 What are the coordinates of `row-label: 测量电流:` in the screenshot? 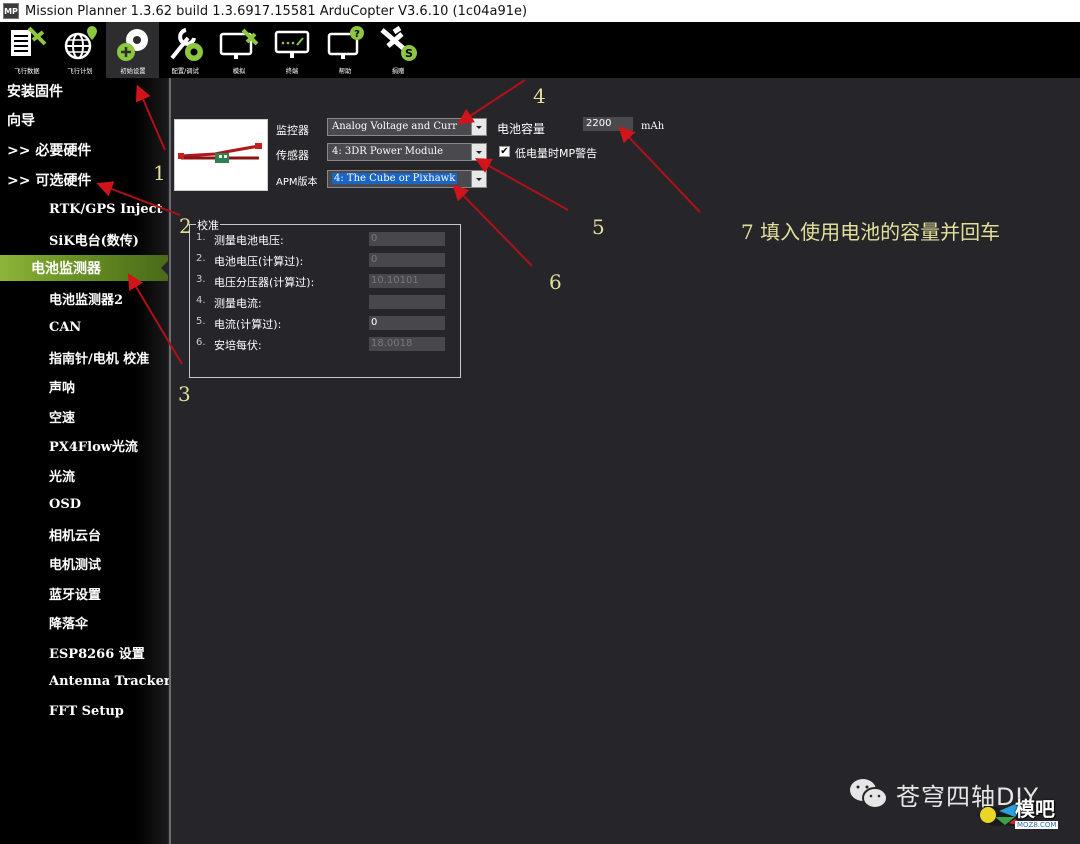 It's located at (238, 303).